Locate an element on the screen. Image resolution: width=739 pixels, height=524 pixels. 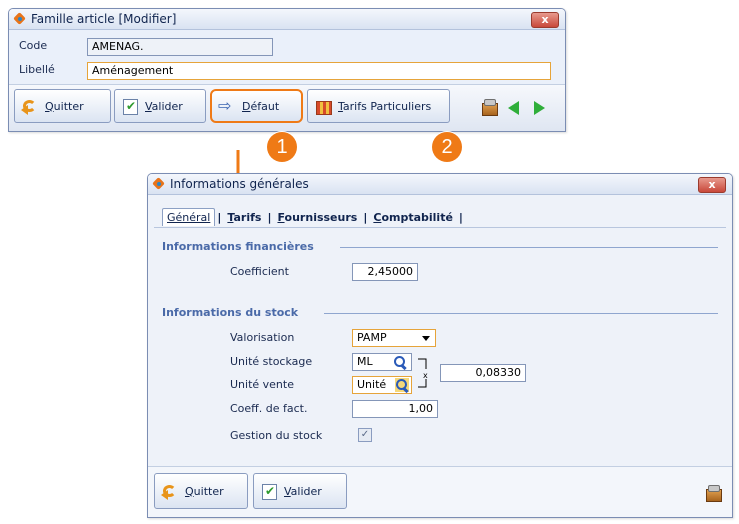
step-badge-2: 2 is located at coordinates (447, 147).